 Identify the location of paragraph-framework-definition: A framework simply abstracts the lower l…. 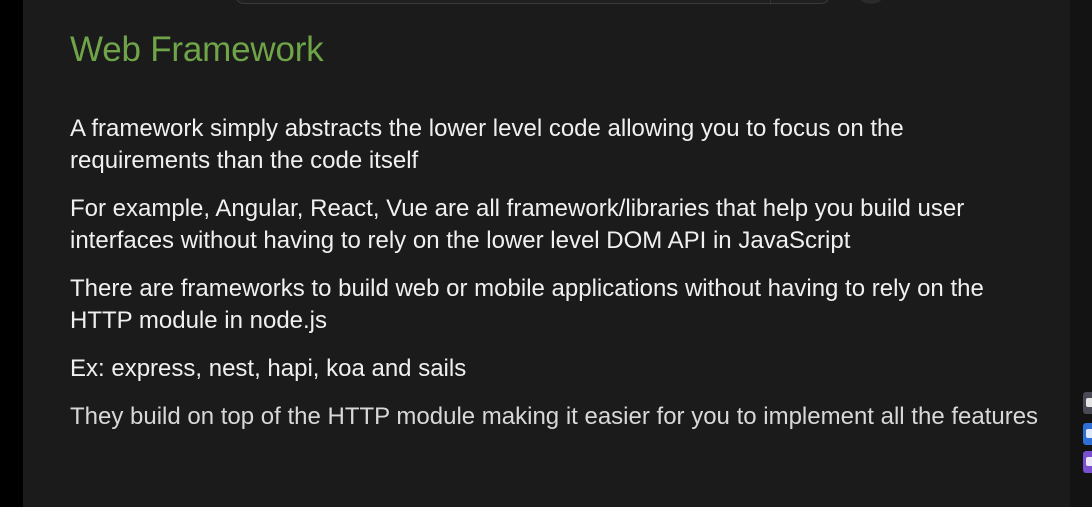
(487, 144).